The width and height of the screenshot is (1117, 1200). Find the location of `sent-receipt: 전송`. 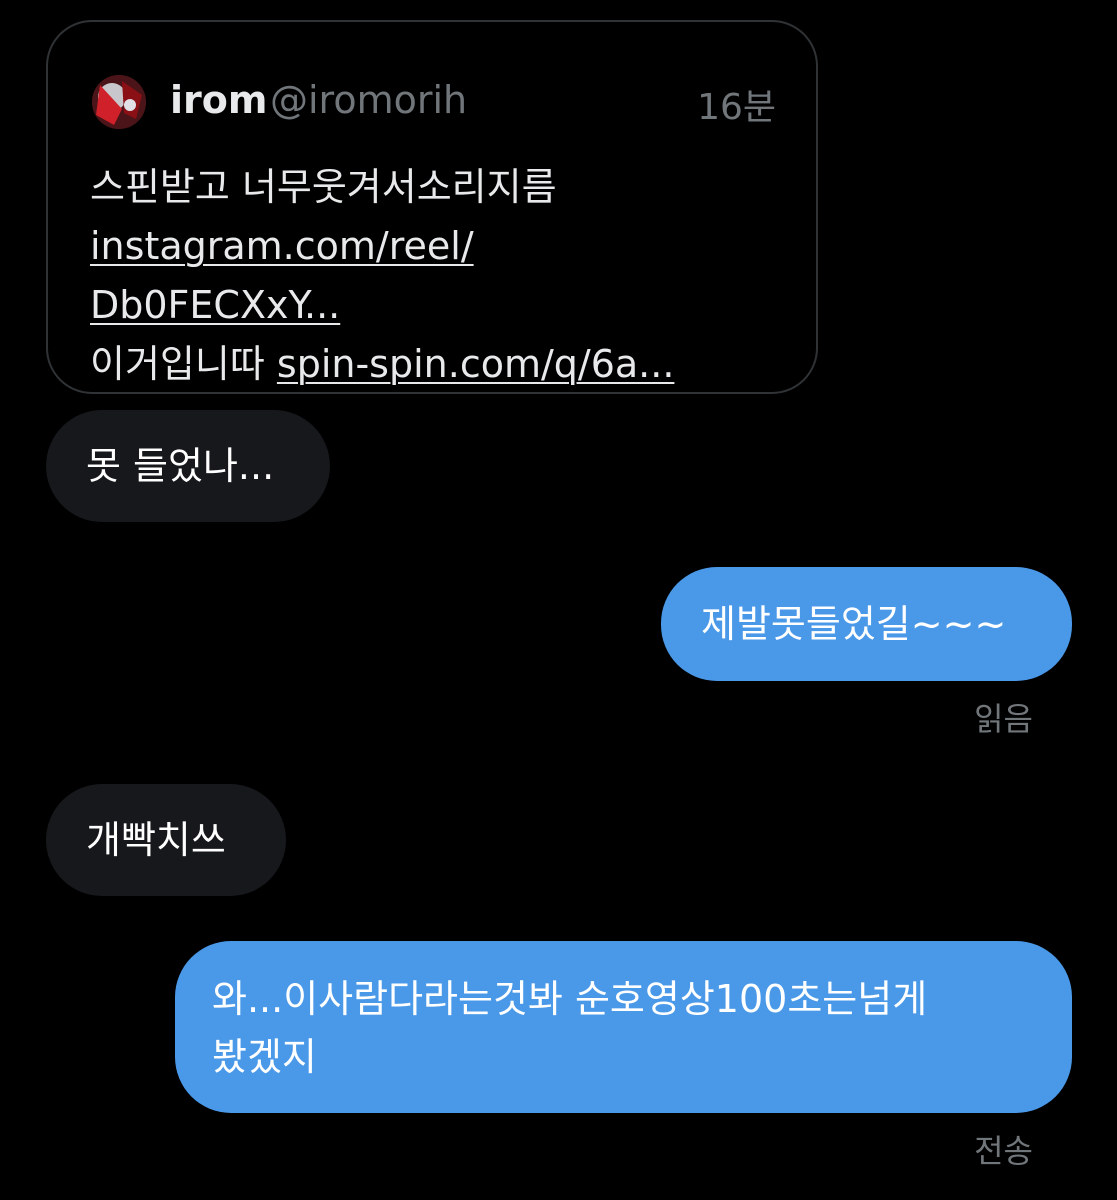

sent-receipt: 전송 is located at coordinates (1003, 1151).